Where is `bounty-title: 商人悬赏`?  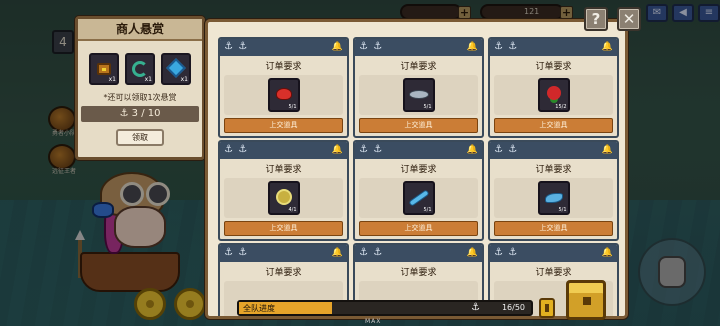
bounty-title: 商人悬赏 is located at coordinates (140, 30).